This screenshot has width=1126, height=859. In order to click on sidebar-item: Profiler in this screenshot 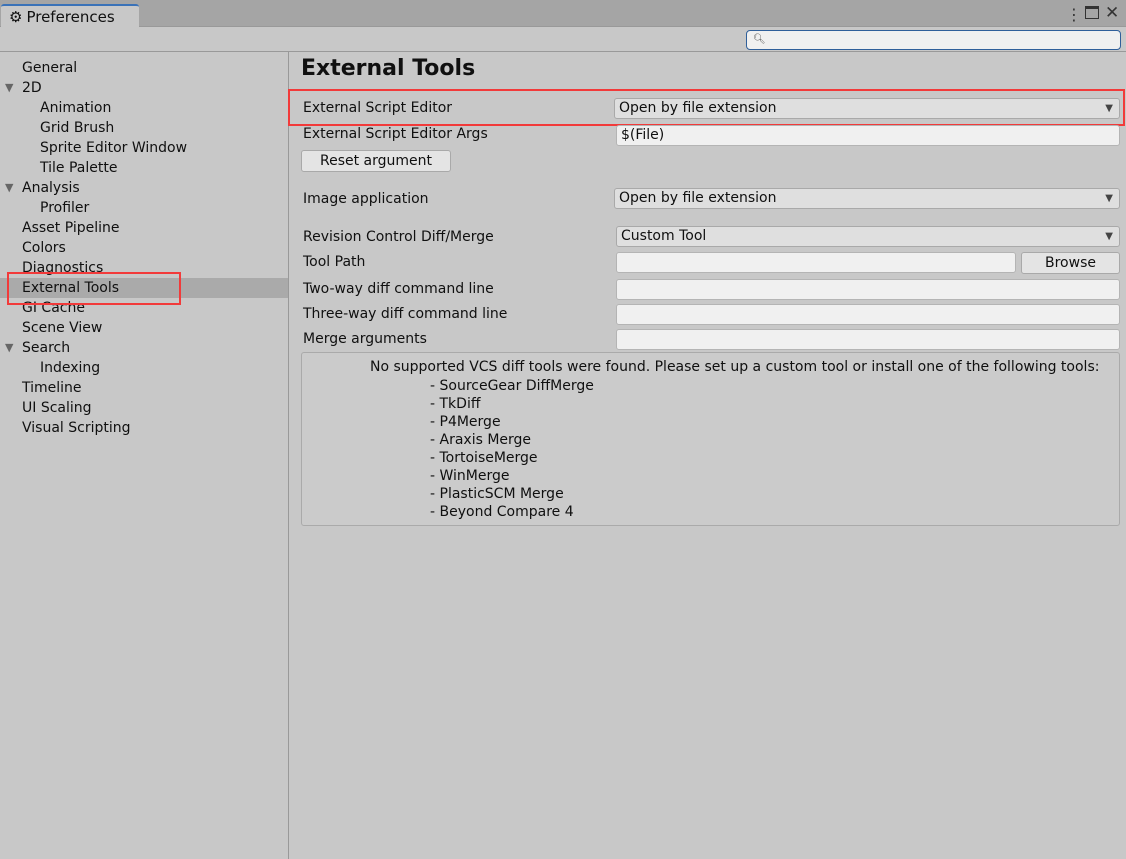, I will do `click(144, 208)`.